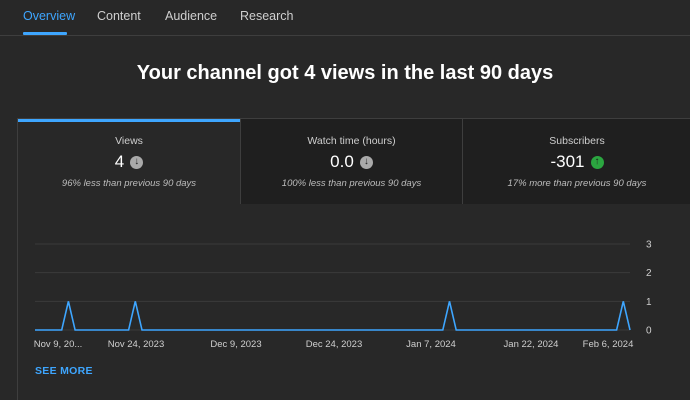 The image size is (690, 400). What do you see at coordinates (333, 316) in the screenshot?
I see `views-series-line` at bounding box center [333, 316].